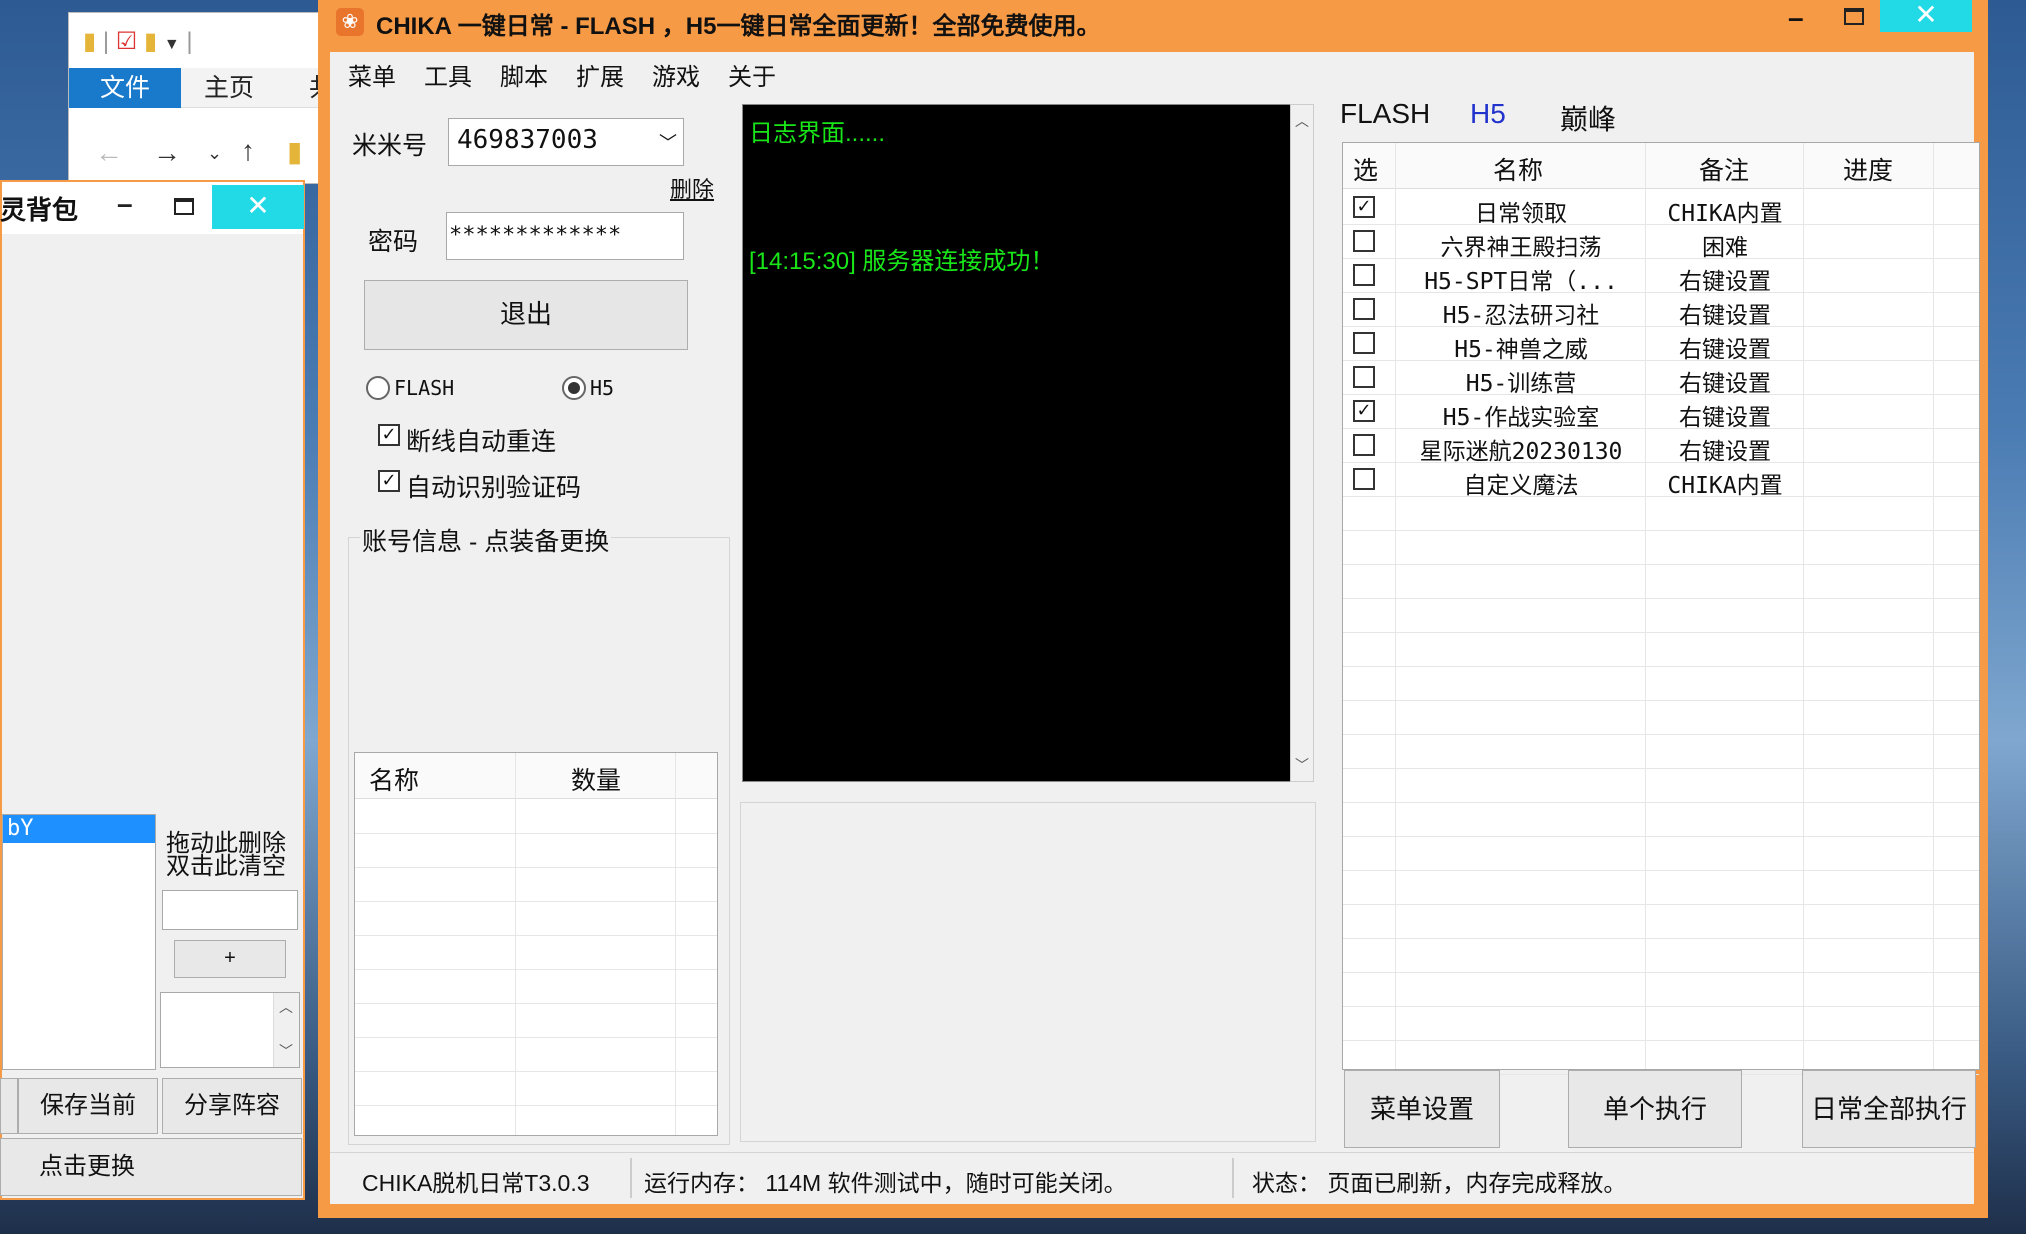 The image size is (2026, 1234). What do you see at coordinates (1302, 443) in the screenshot?
I see `log-scrollbar: ︿ ﹀` at bounding box center [1302, 443].